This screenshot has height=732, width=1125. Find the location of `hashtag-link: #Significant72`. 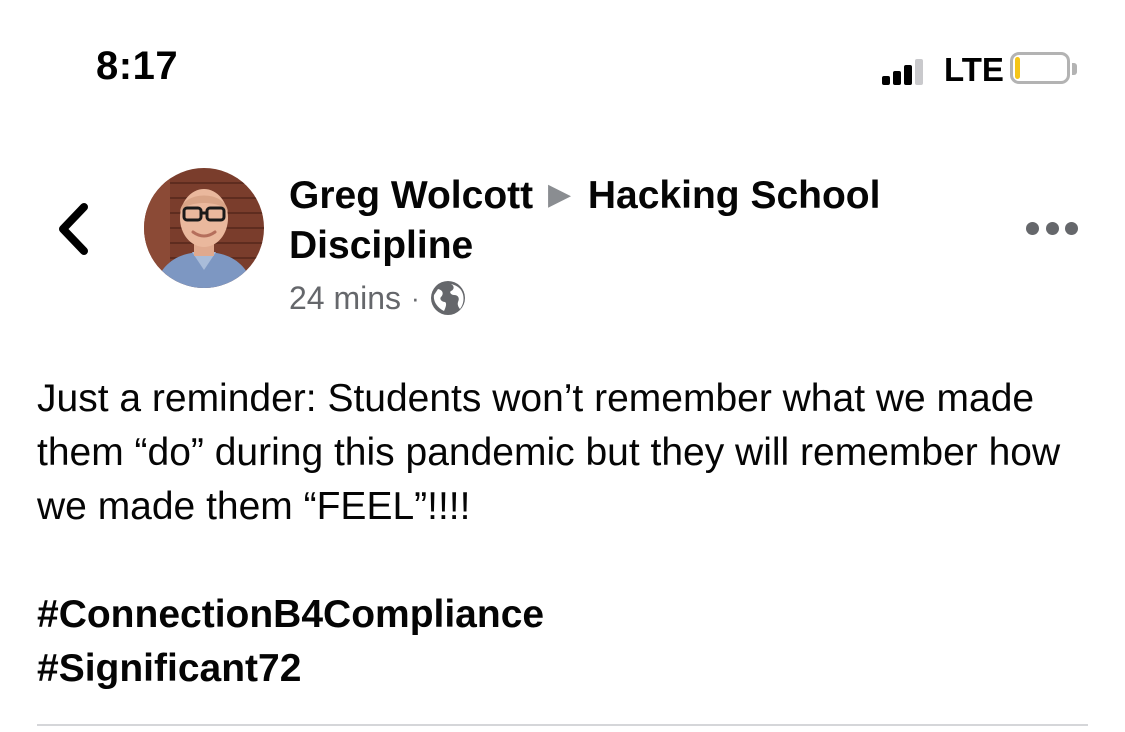

hashtag-link: #Significant72 is located at coordinates (562, 669).